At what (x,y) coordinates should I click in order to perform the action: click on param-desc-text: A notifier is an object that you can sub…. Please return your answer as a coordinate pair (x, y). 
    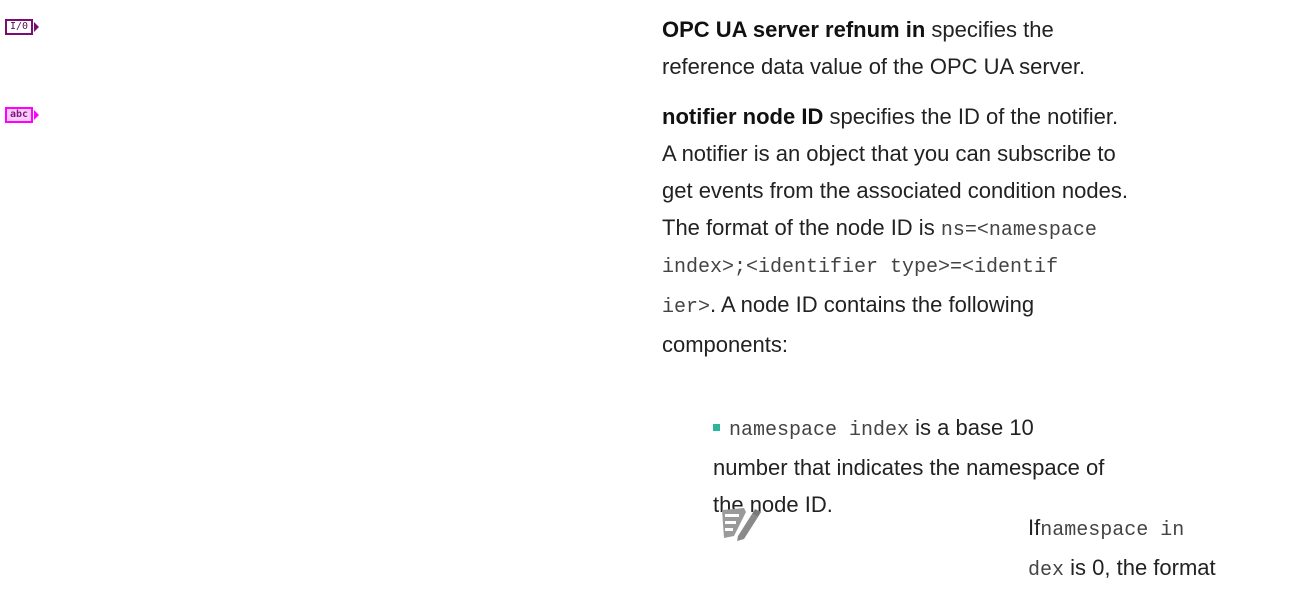
    Looking at the image, I should click on (889, 153).